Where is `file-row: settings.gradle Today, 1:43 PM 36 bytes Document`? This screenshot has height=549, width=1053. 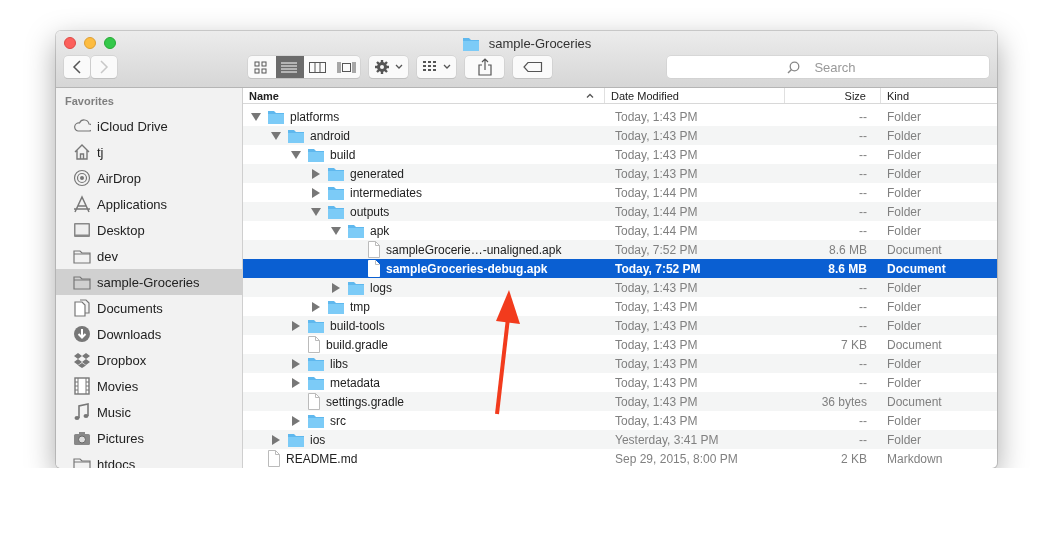 file-row: settings.gradle Today, 1:43 PM 36 bytes Document is located at coordinates (620, 401).